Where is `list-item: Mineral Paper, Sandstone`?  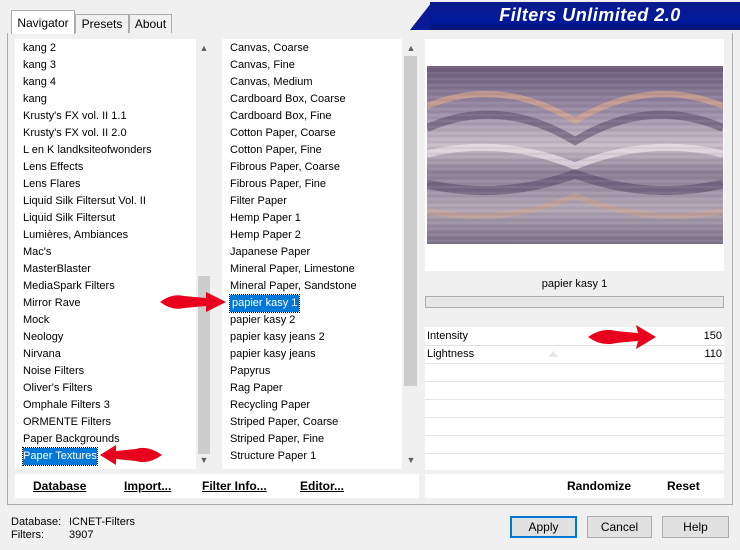
list-item: Mineral Paper, Sandstone is located at coordinates (293, 286).